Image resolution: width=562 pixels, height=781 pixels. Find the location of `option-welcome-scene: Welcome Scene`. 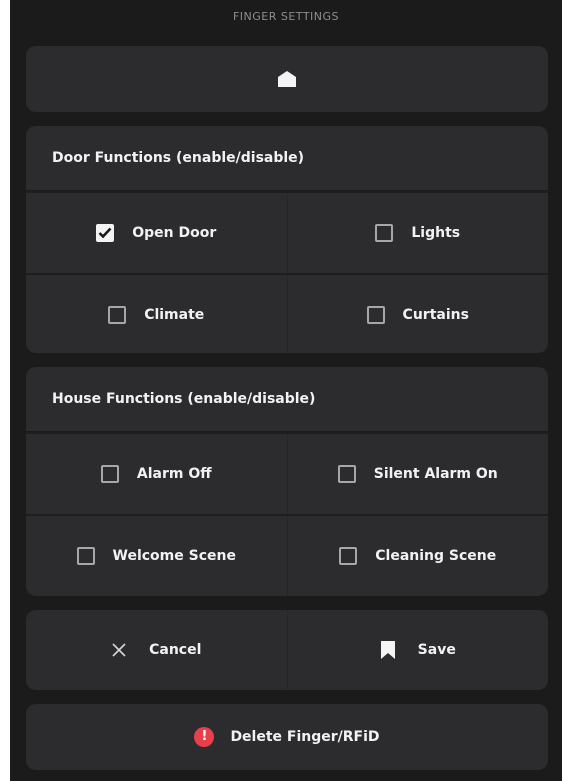

option-welcome-scene: Welcome Scene is located at coordinates (156, 556).